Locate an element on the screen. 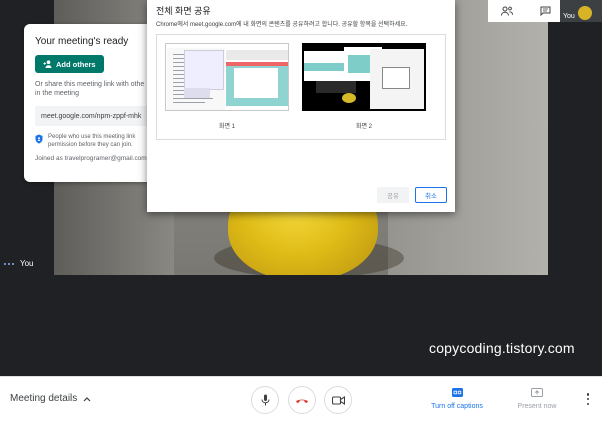 The image size is (602, 422). meeting-details-label: Meeting details is located at coordinates (44, 398).